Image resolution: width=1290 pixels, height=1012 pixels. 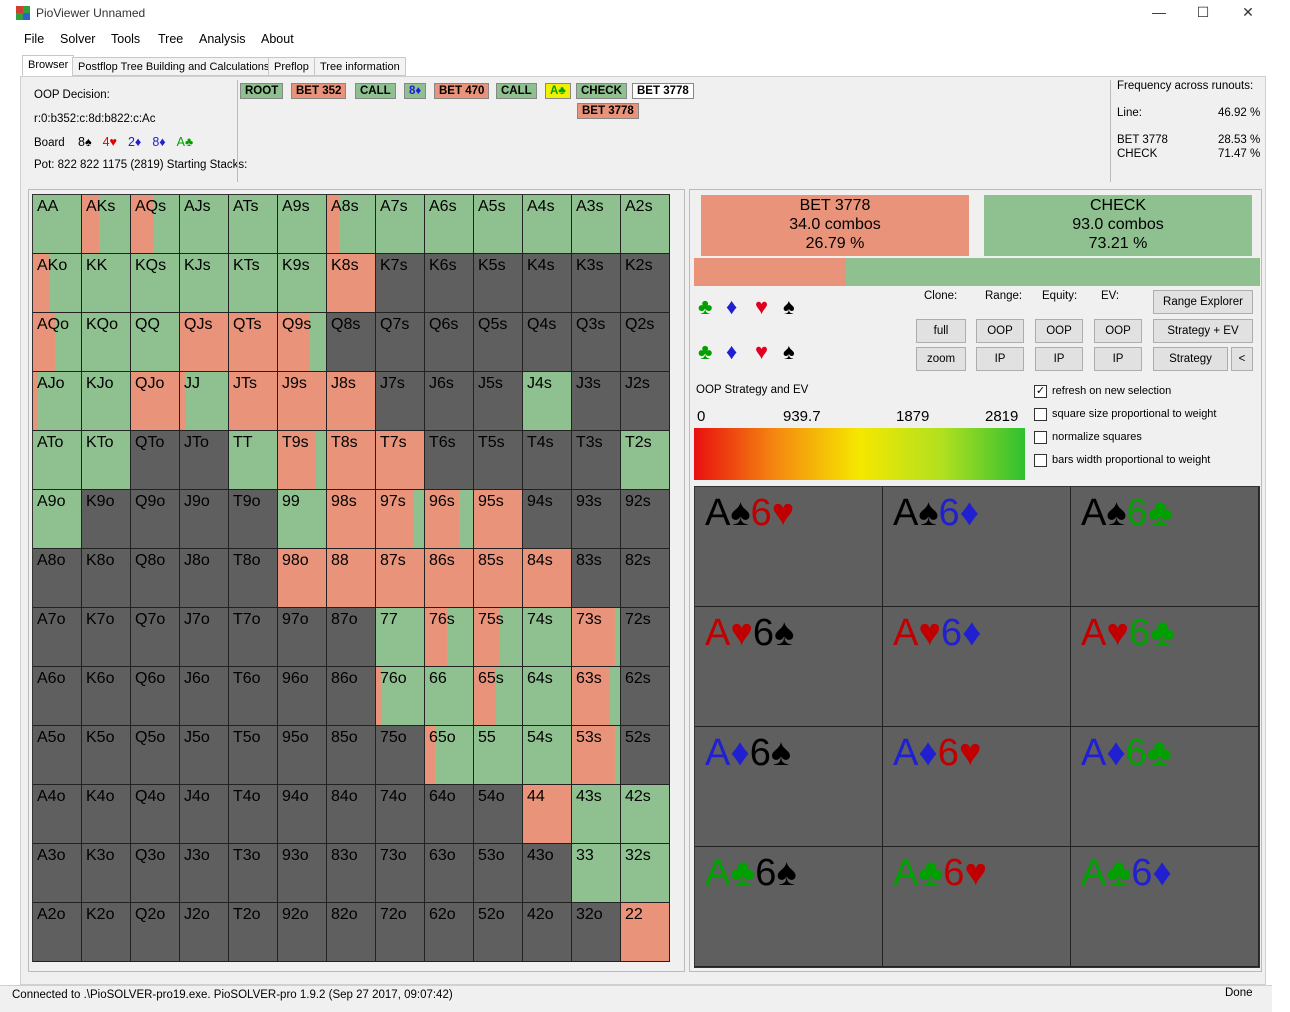 I want to click on hand-cell-J7o: J7o, so click(x=204, y=637).